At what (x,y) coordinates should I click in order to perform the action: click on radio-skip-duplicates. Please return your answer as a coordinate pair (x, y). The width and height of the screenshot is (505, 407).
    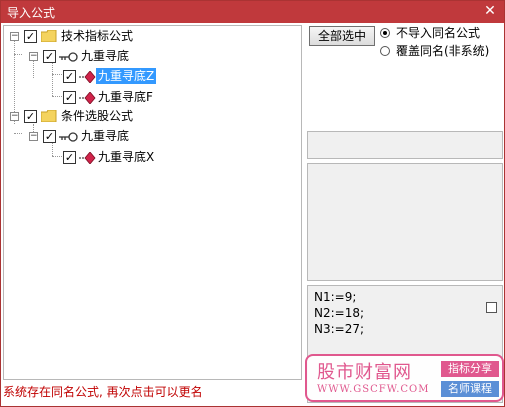
    Looking at the image, I should click on (385, 33).